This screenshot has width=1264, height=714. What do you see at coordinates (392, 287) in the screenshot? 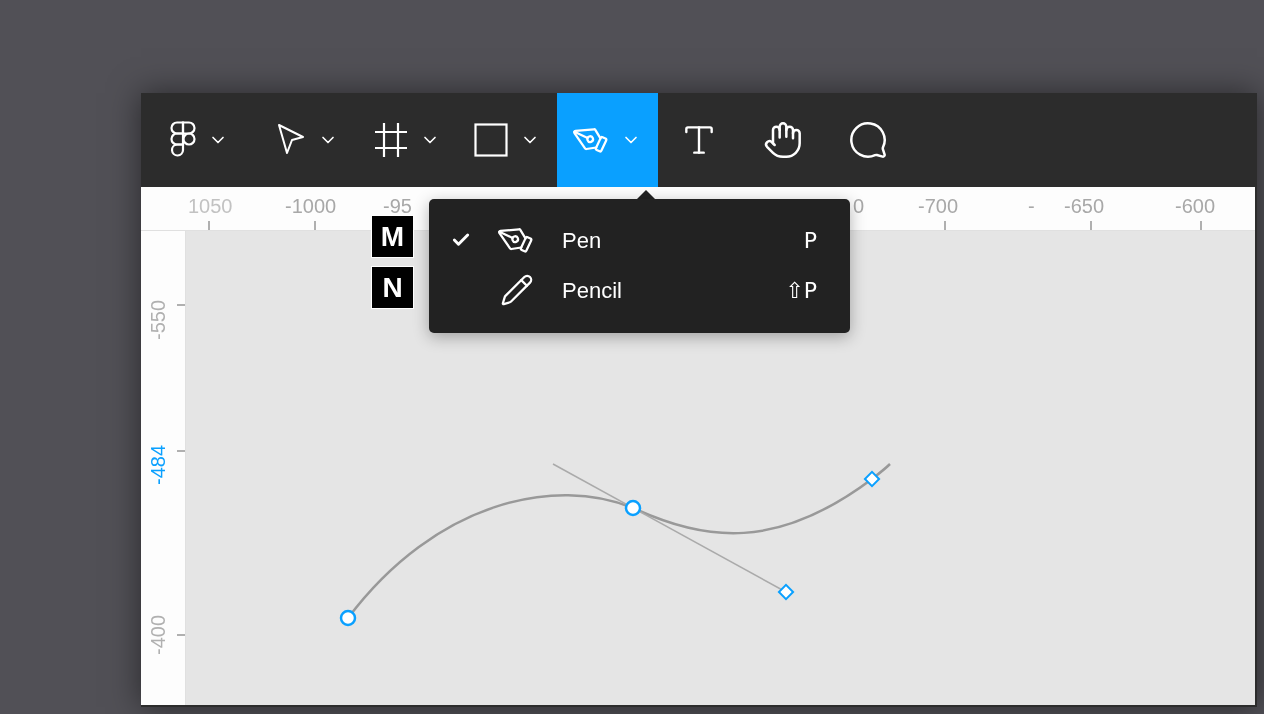
I see `key-hint: N` at bounding box center [392, 287].